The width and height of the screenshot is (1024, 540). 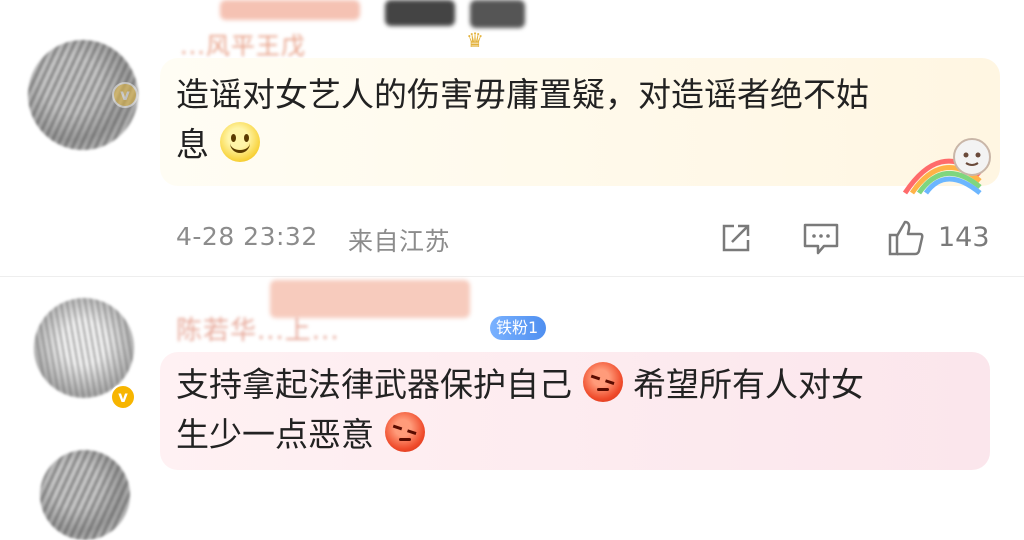 I want to click on comment-text: 造谣对女艺人的伤害毋庸置疑，对造谣者绝不姑, so click(x=522, y=95).